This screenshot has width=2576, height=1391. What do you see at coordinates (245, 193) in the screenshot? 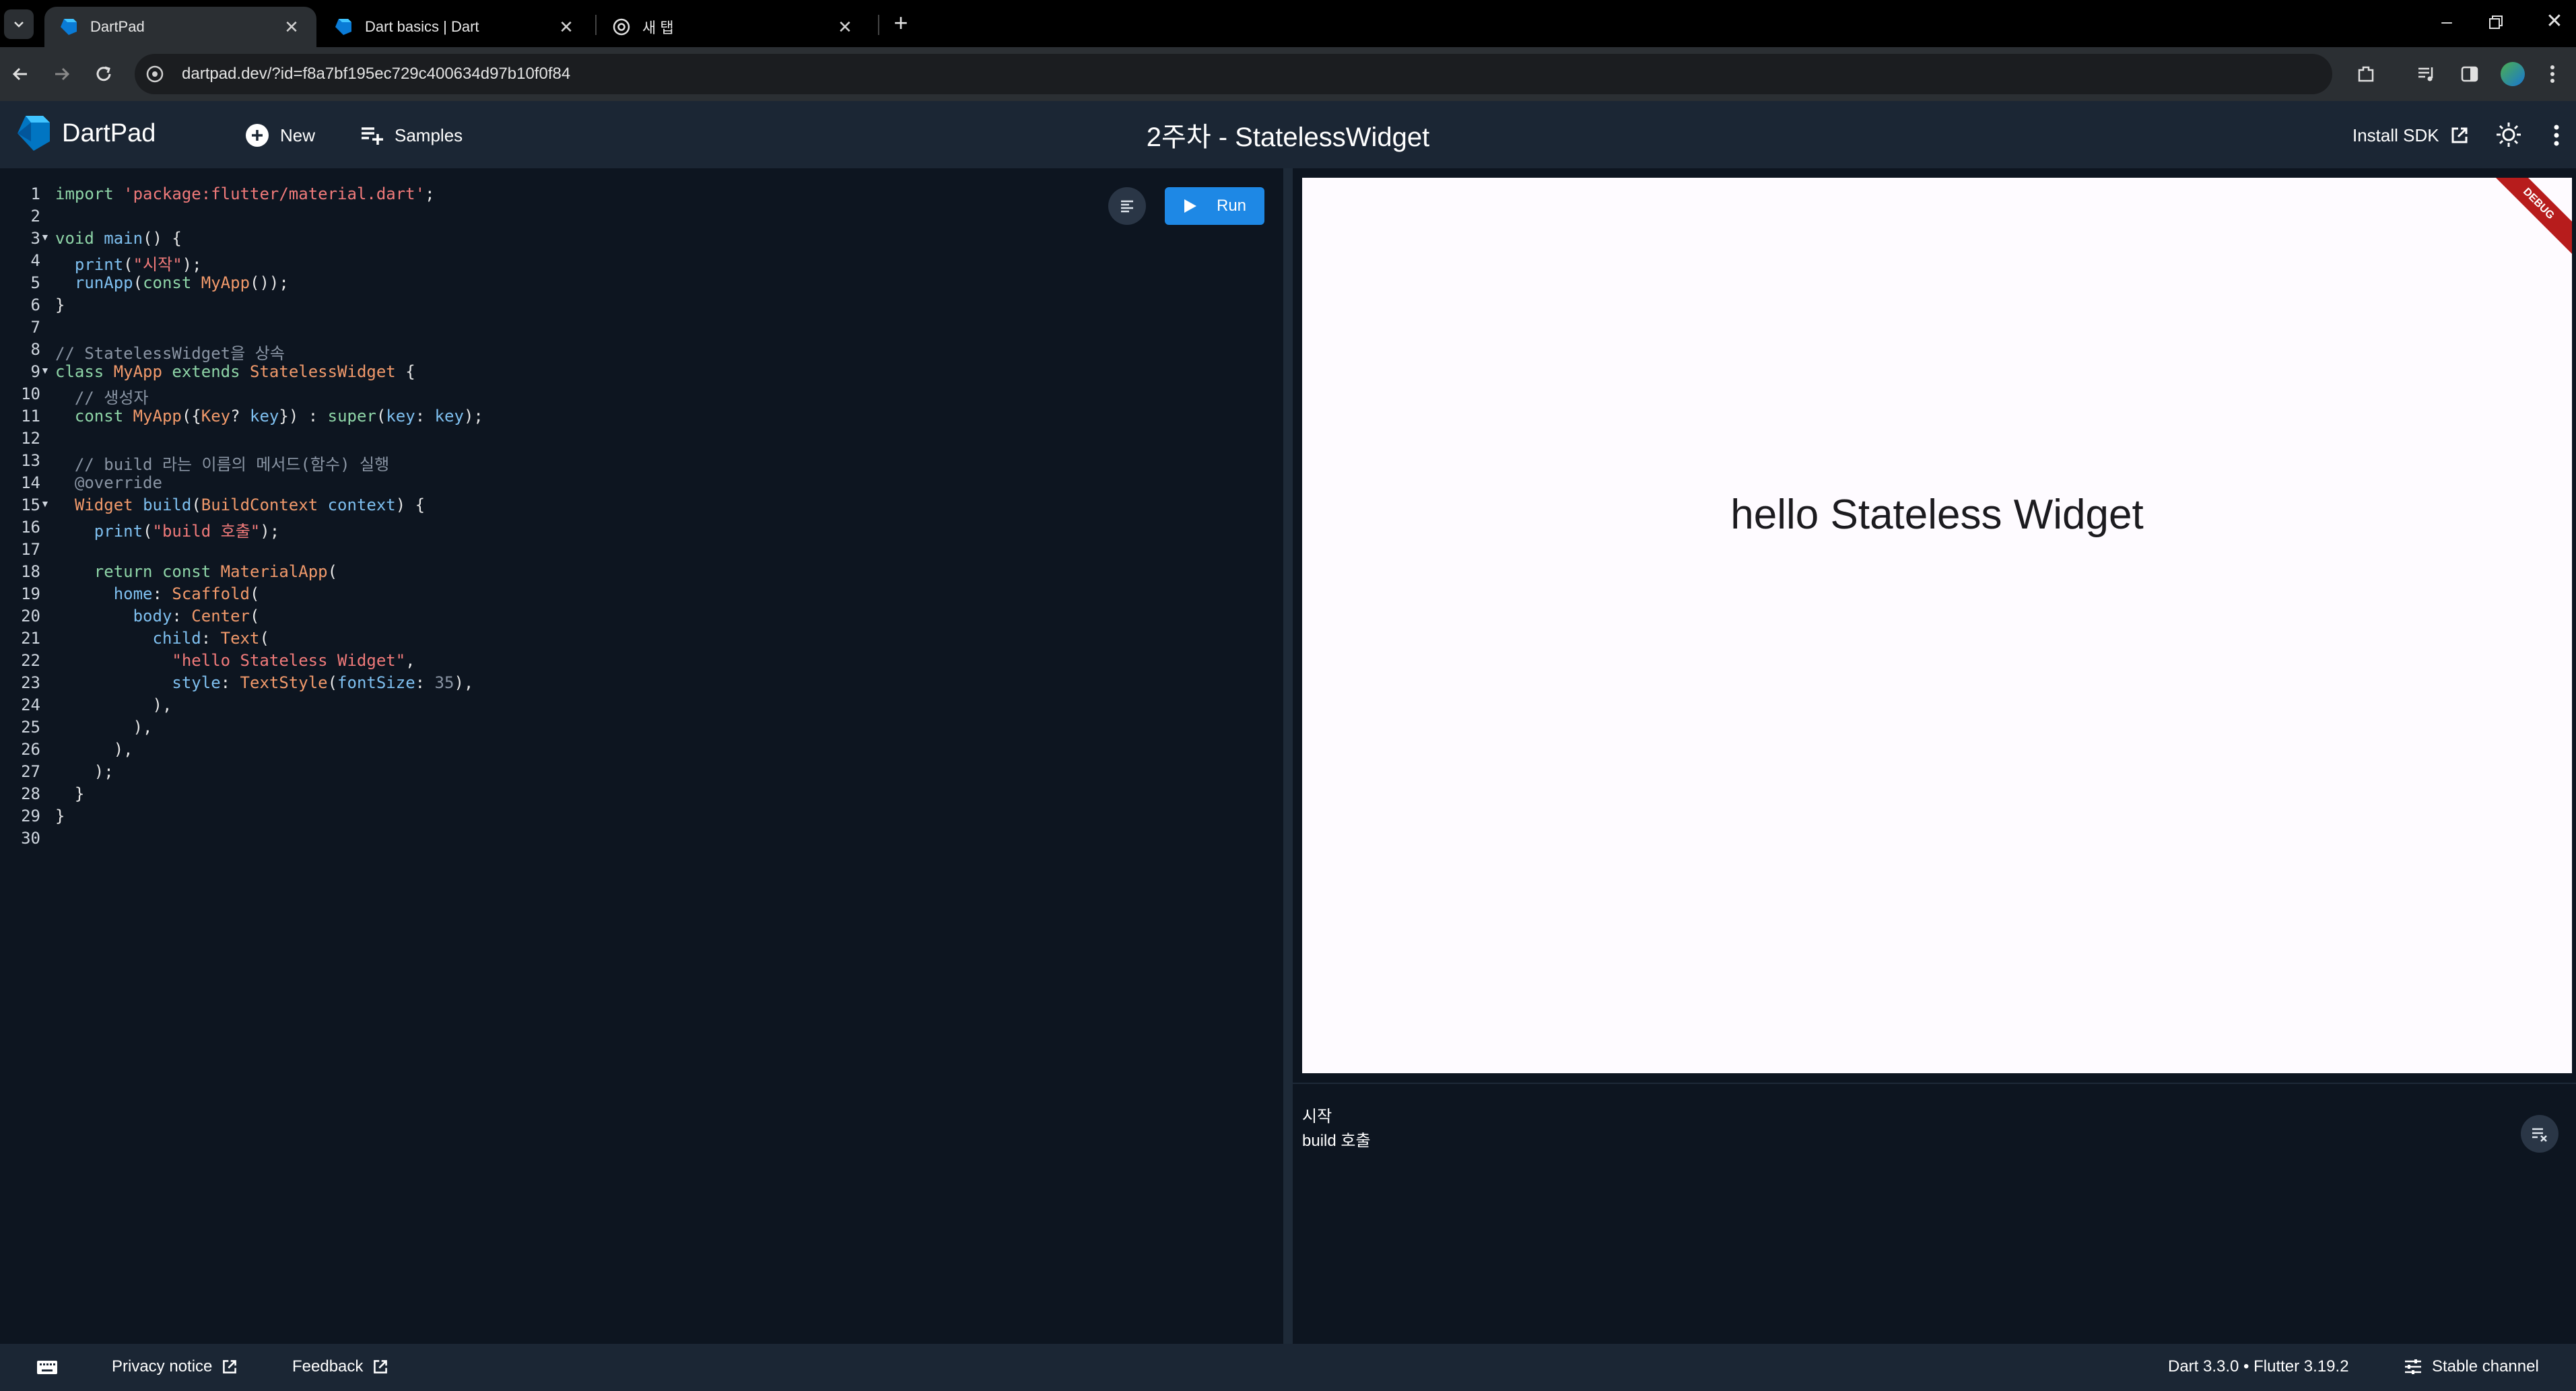
I see `code-line: import 'package:flutter/material.dart';` at bounding box center [245, 193].